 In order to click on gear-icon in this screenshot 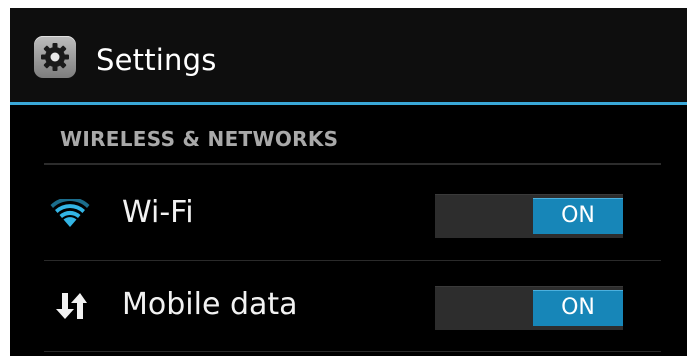, I will do `click(55, 57)`.